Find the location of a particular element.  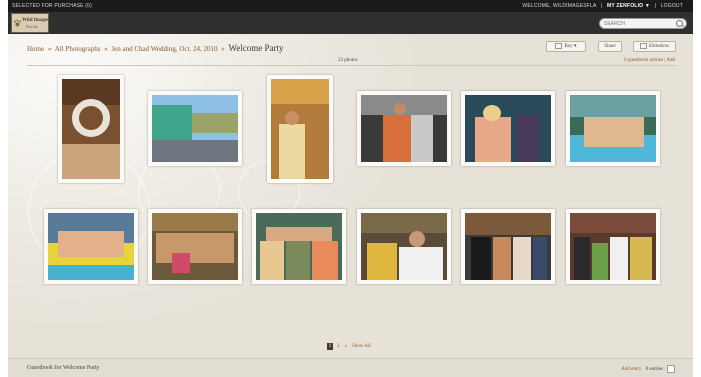

slideshow-button: Slideshow is located at coordinates (654, 46).